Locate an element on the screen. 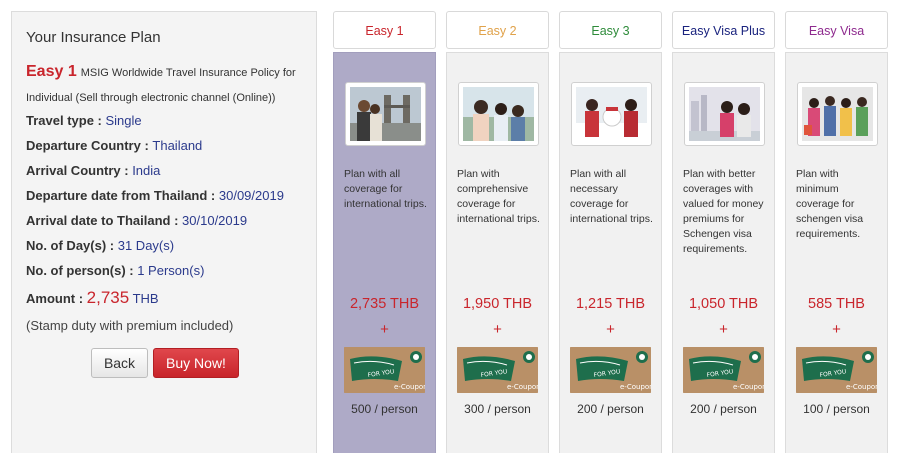 The width and height of the screenshot is (897, 453). days-row: No. of Day(s) : 31 Day(s) is located at coordinates (100, 245).